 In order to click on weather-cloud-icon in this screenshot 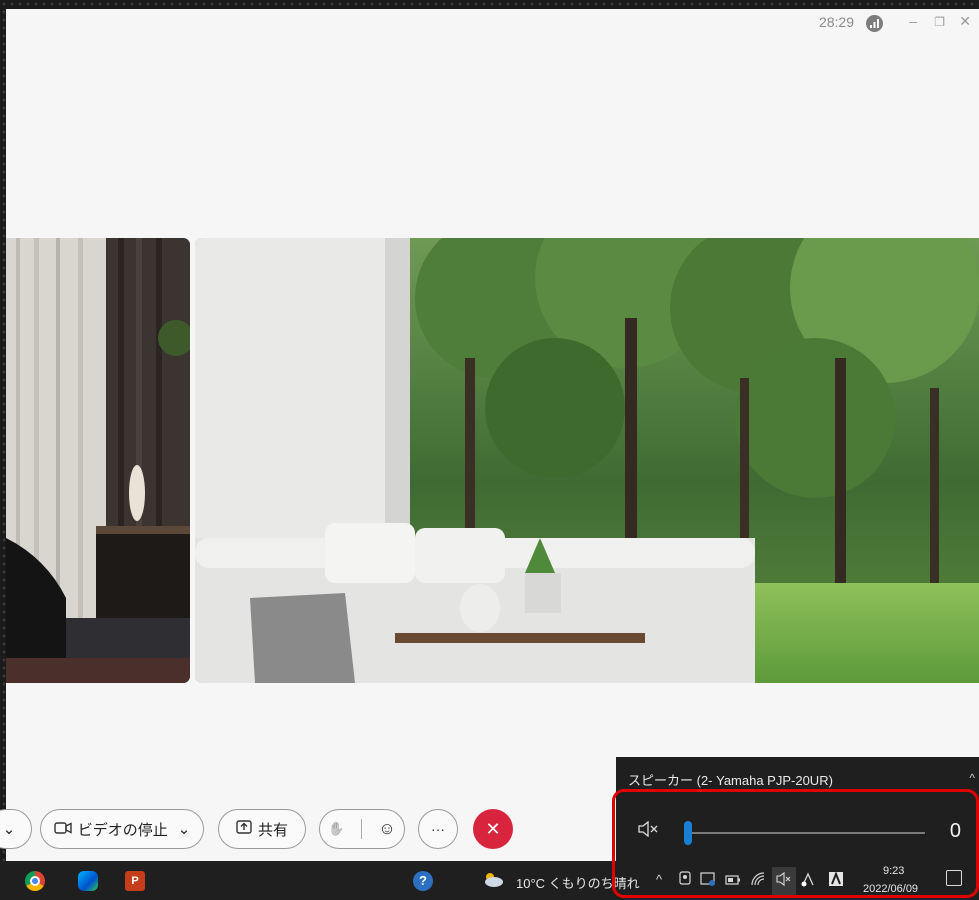, I will do `click(493, 881)`.